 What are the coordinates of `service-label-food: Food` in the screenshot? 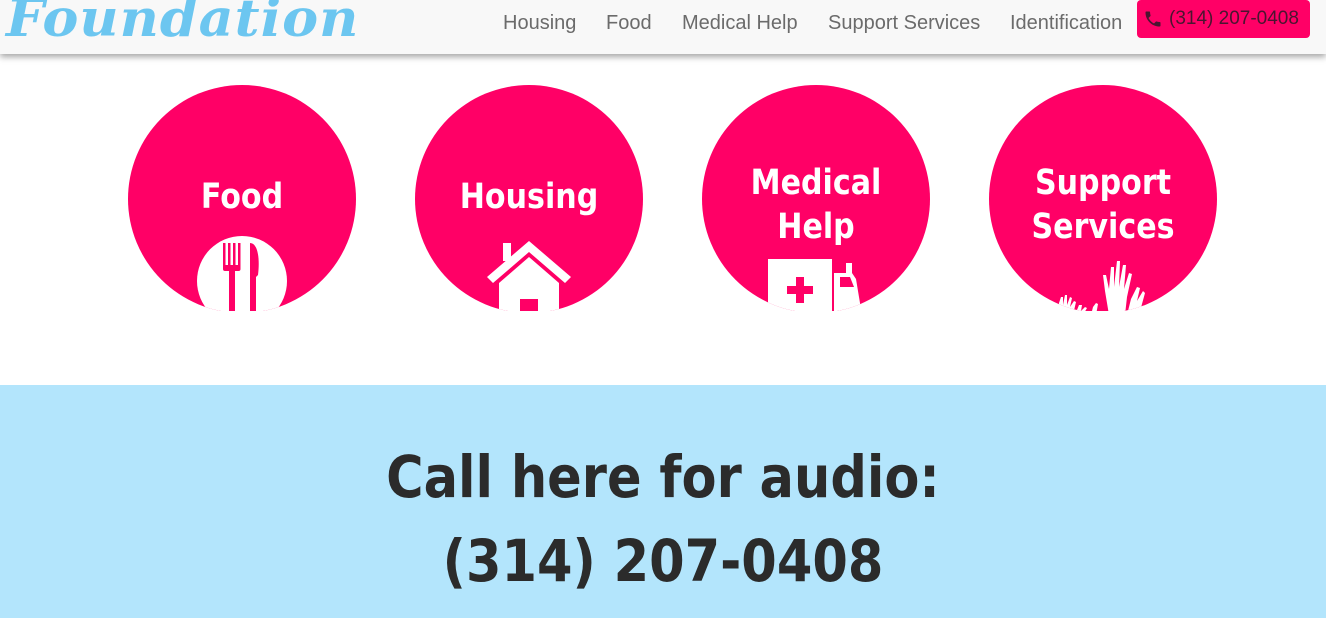 It's located at (242, 197).